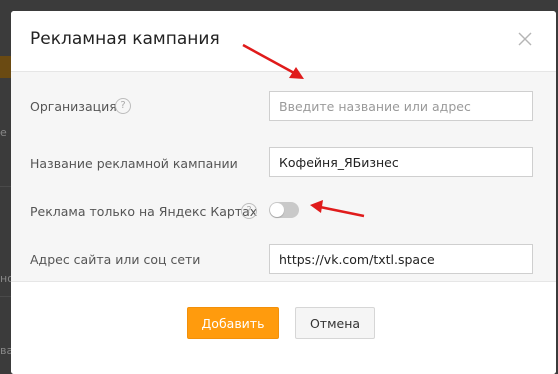 This screenshot has height=374, width=558. What do you see at coordinates (401, 162) in the screenshot?
I see `campaign-name-input` at bounding box center [401, 162].